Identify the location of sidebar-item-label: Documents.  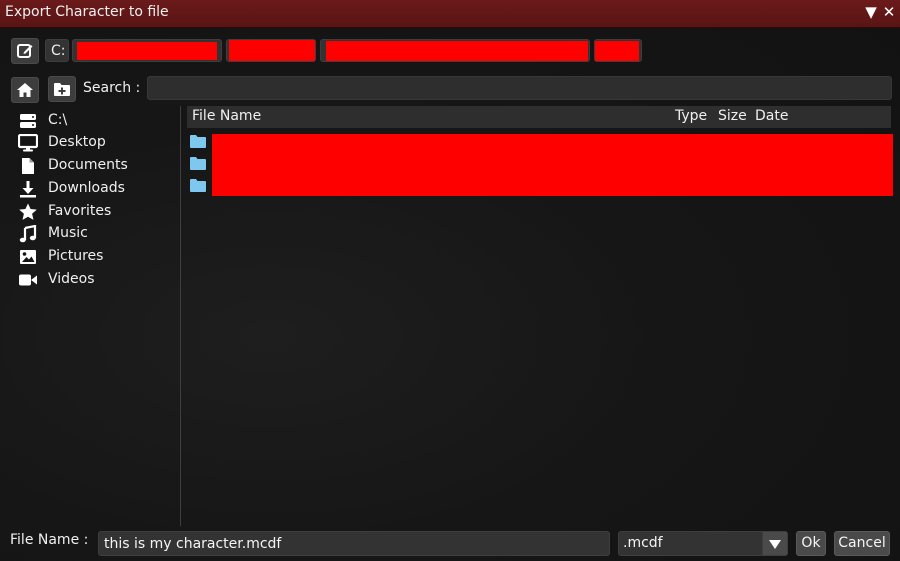
(88, 165).